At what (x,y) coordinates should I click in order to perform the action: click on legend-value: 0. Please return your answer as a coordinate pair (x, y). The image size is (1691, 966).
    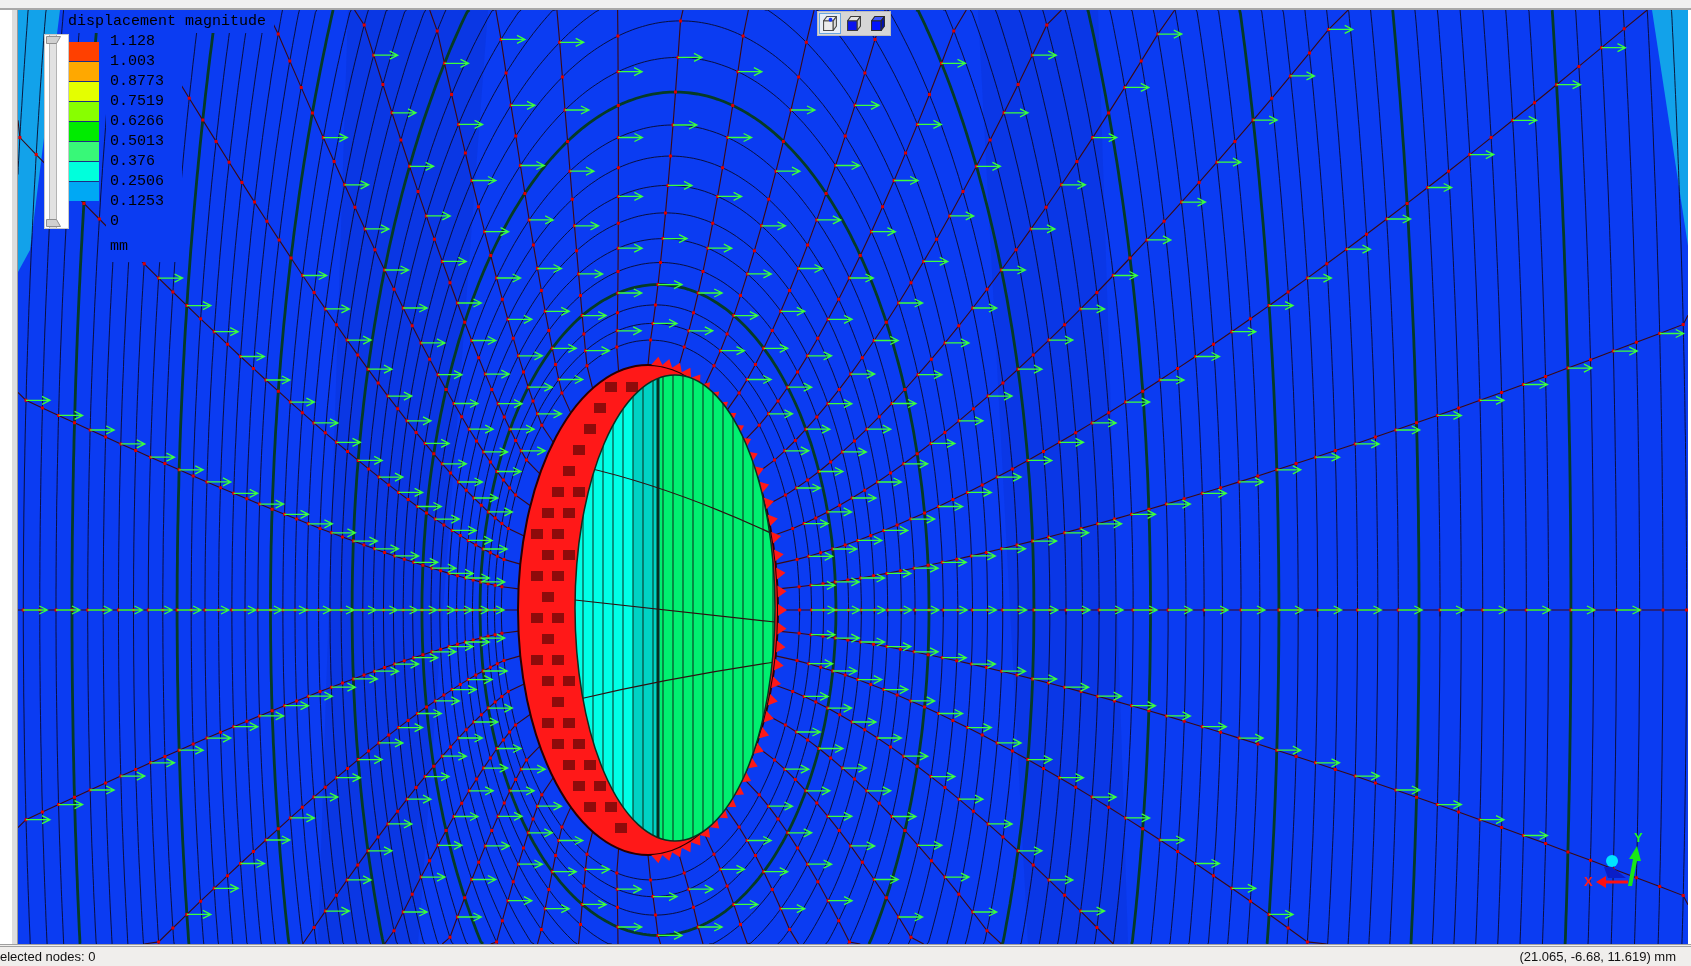
    Looking at the image, I should click on (115, 222).